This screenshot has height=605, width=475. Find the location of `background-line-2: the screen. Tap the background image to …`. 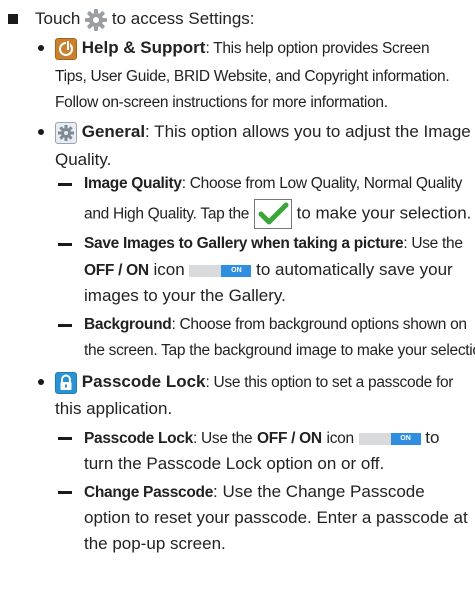

background-line-2: the screen. Tap the background image to … is located at coordinates (279, 350).